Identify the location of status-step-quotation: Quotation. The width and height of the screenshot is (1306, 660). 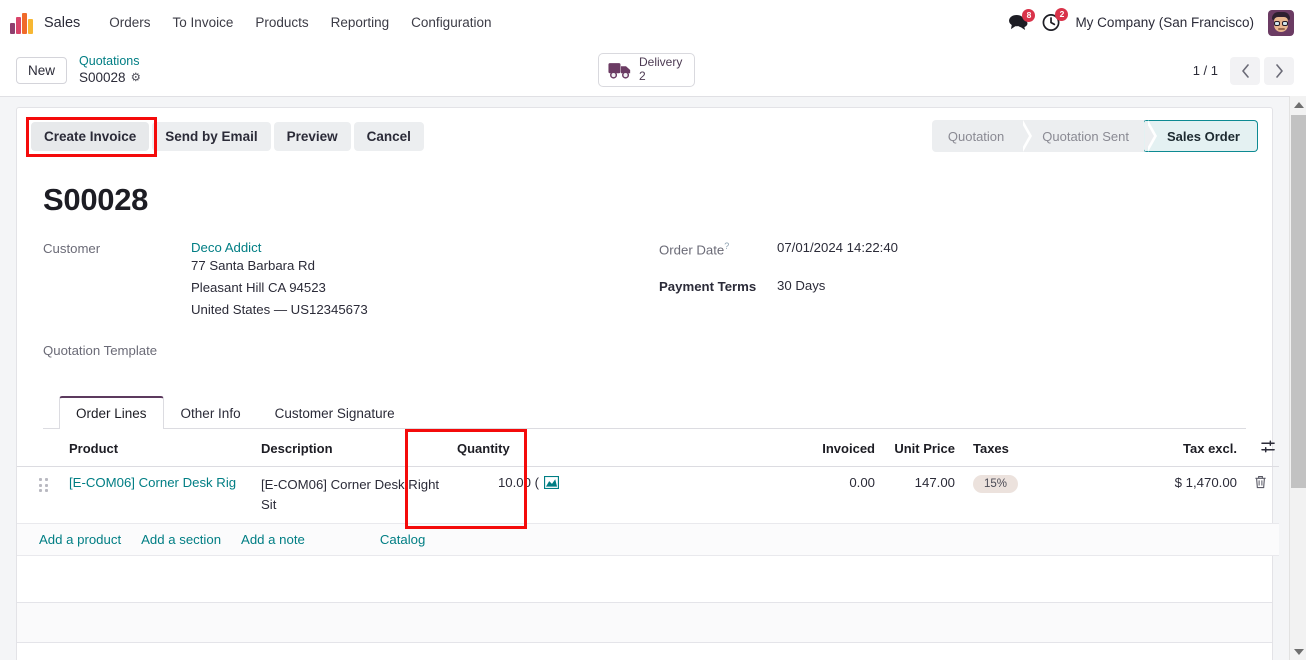
(982, 136).